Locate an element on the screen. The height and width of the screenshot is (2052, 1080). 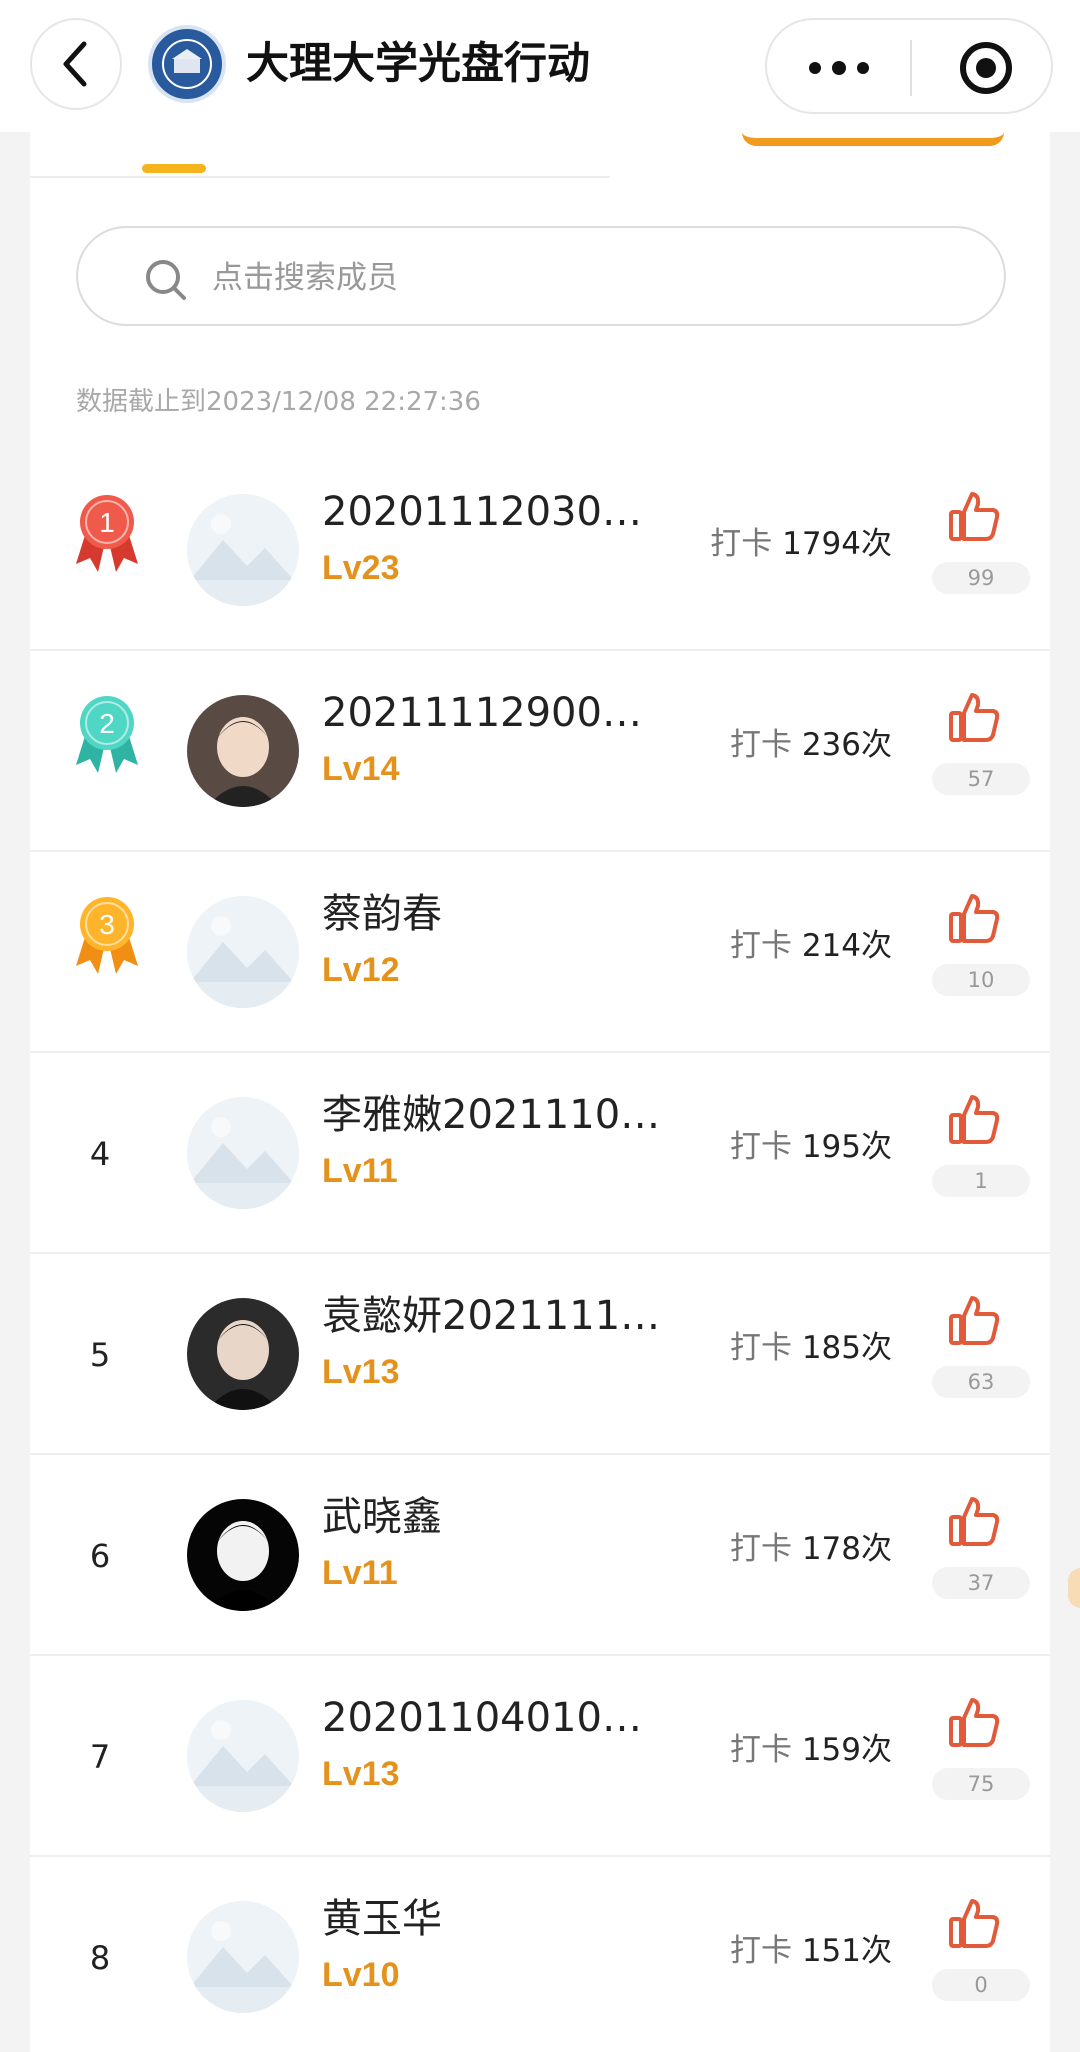
checkin-value: 151次 is located at coordinates (846, 1951).